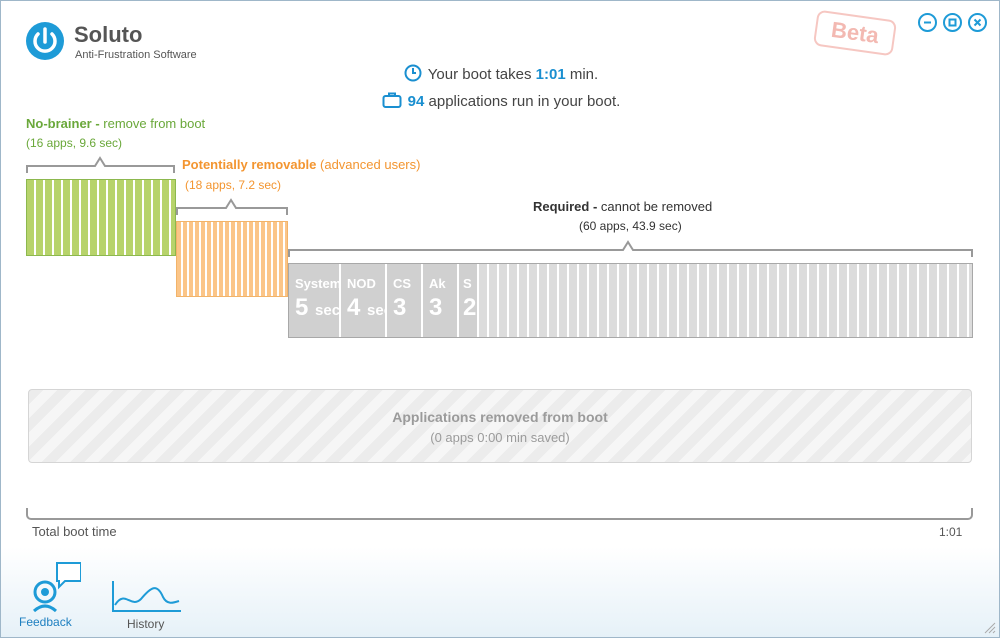 This screenshot has height=638, width=1000. What do you see at coordinates (550, 74) in the screenshot?
I see `boot-time-value: 1:01` at bounding box center [550, 74].